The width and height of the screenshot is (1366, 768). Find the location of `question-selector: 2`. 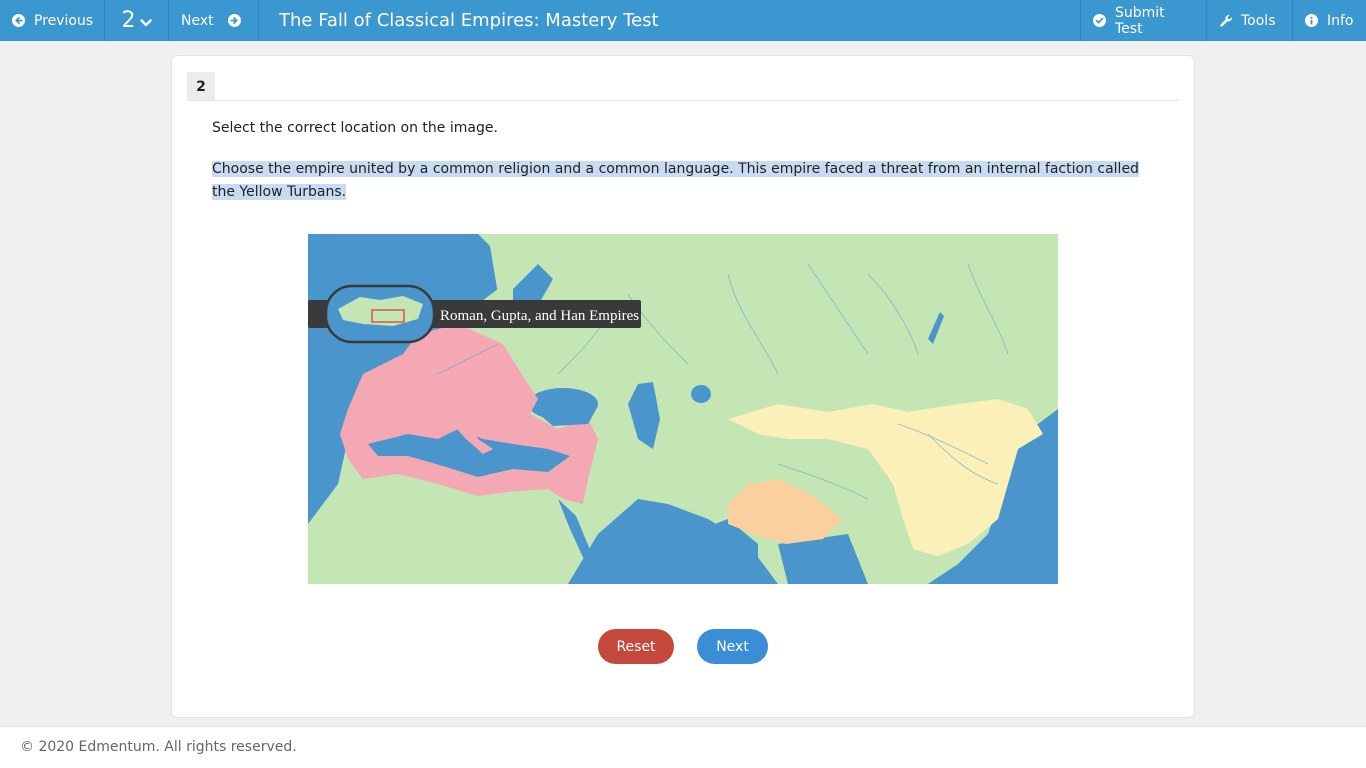

question-selector: 2 is located at coordinates (137, 20).